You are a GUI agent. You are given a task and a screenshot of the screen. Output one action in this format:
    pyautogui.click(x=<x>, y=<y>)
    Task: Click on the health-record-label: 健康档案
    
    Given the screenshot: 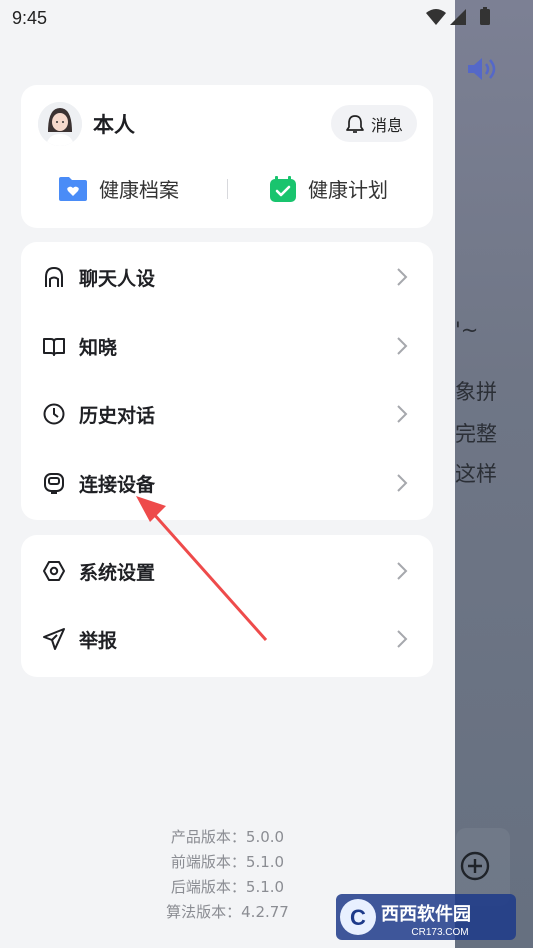 What is the action you would take?
    pyautogui.click(x=139, y=190)
    